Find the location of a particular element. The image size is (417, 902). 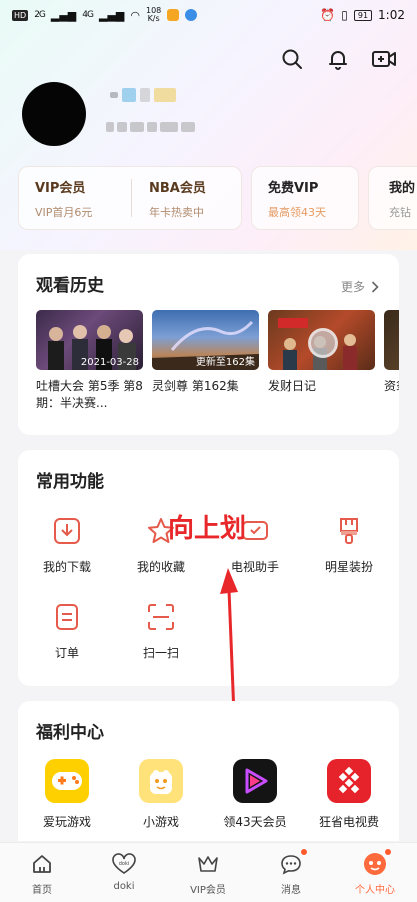

nav-vip: VIP会员 is located at coordinates (208, 873).